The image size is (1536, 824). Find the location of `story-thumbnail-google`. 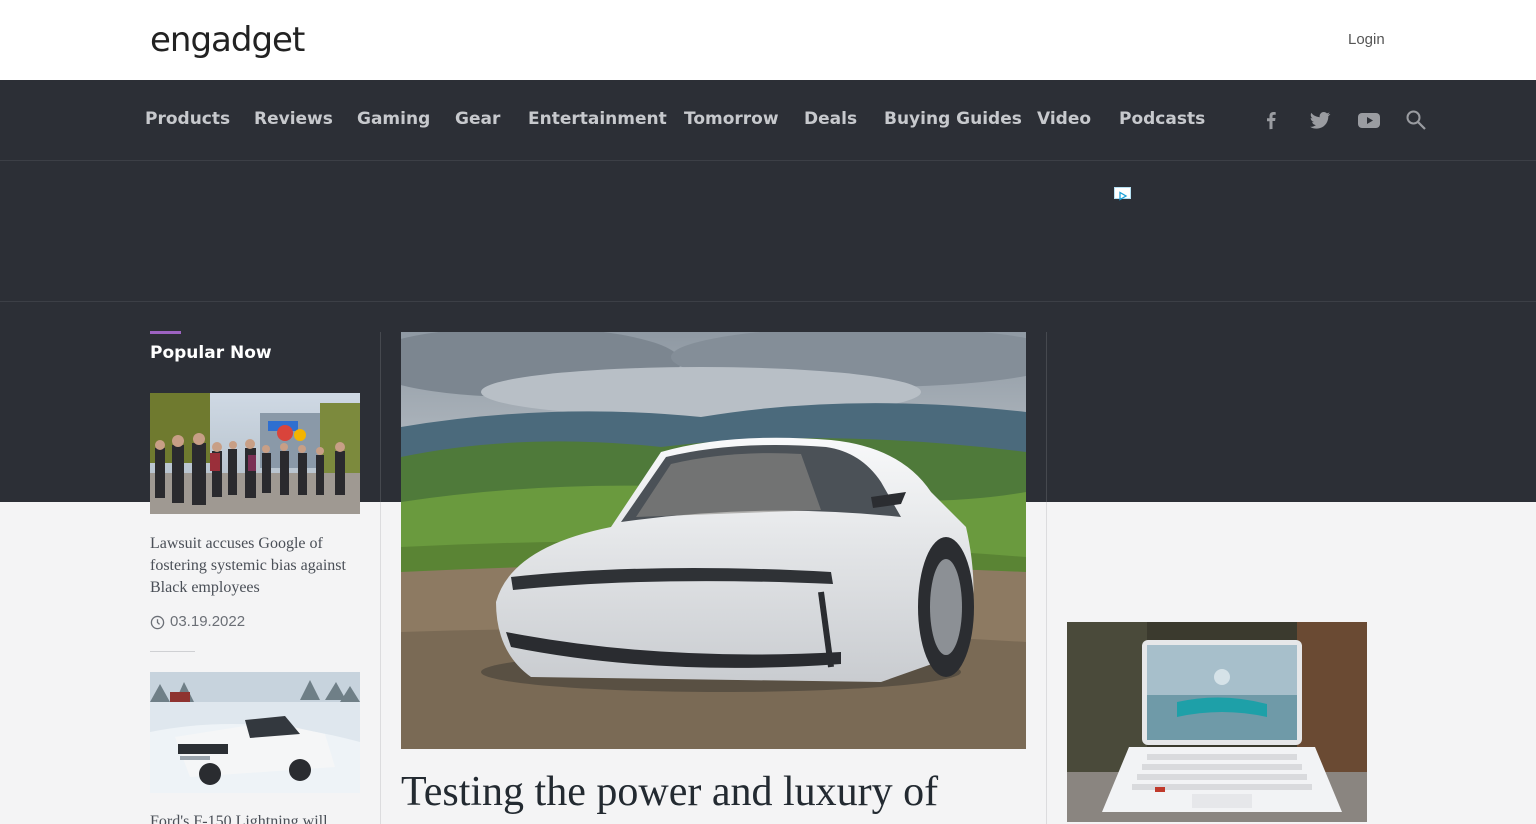

story-thumbnail-google is located at coordinates (255, 453).